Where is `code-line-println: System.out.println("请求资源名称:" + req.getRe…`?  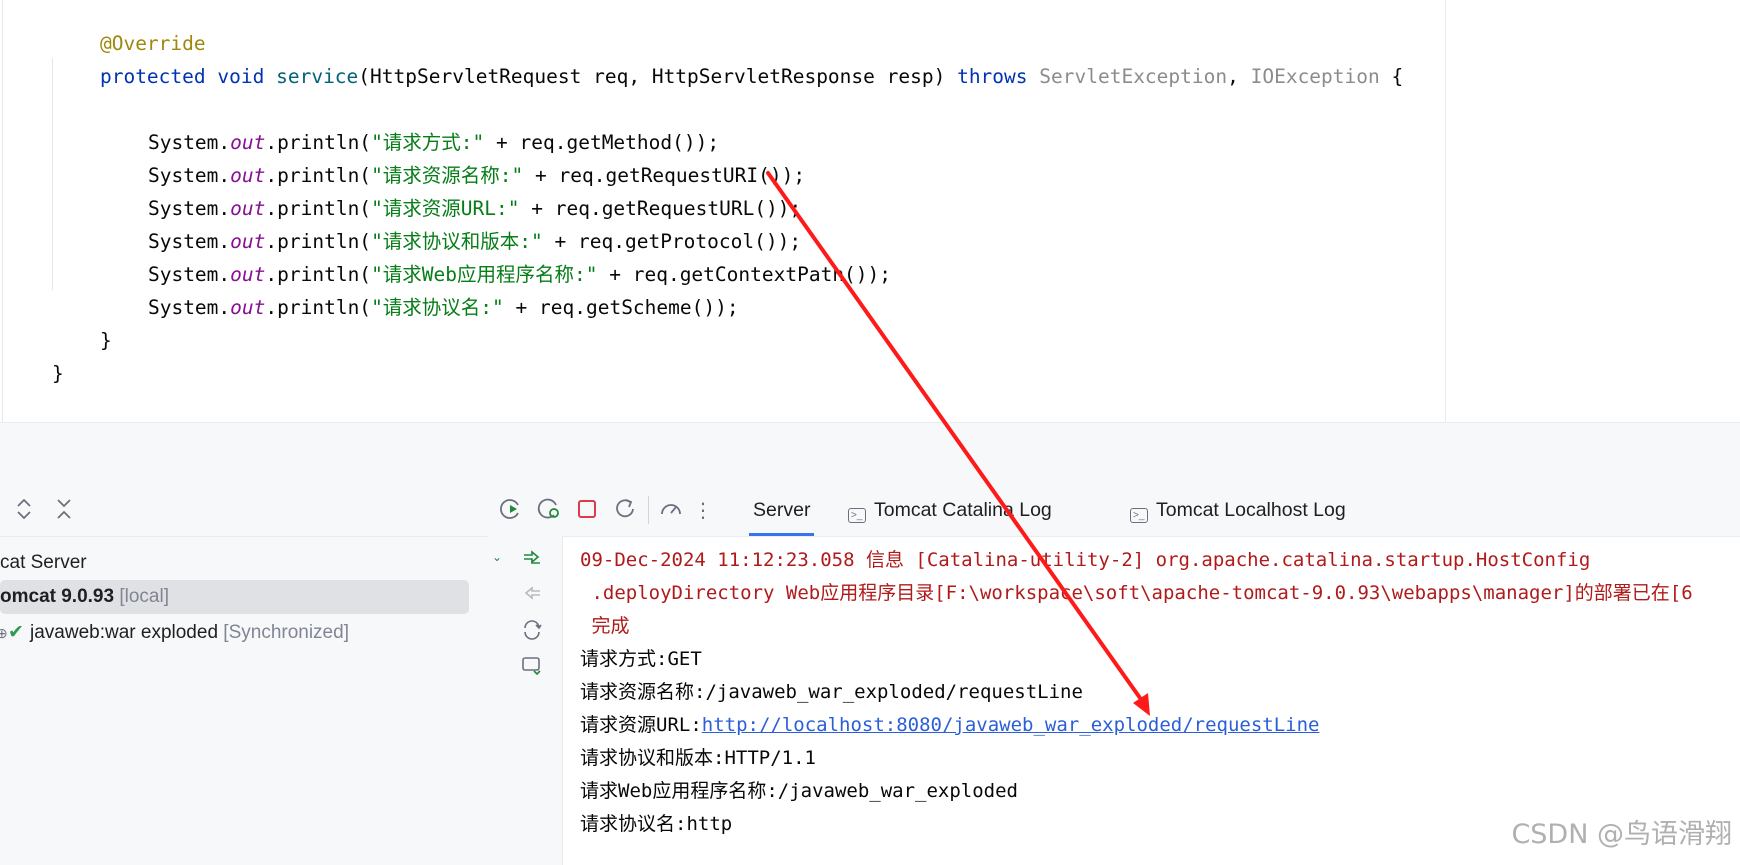
code-line-println: System.out.println("请求资源名称:" + req.getRe… is located at coordinates (453, 156).